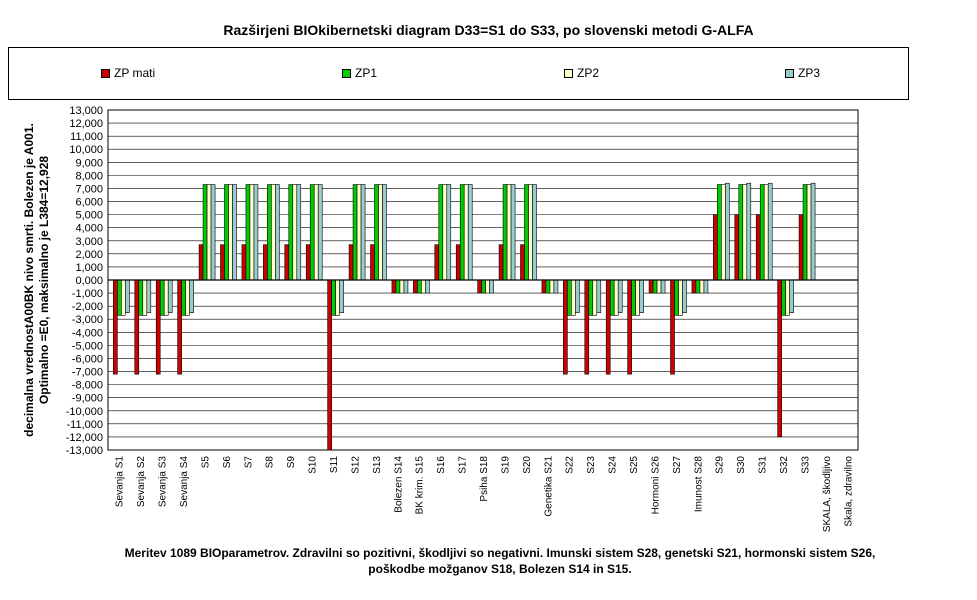 The image size is (977, 600). I want to click on y-tick-label: -10,000, so click(84, 412).